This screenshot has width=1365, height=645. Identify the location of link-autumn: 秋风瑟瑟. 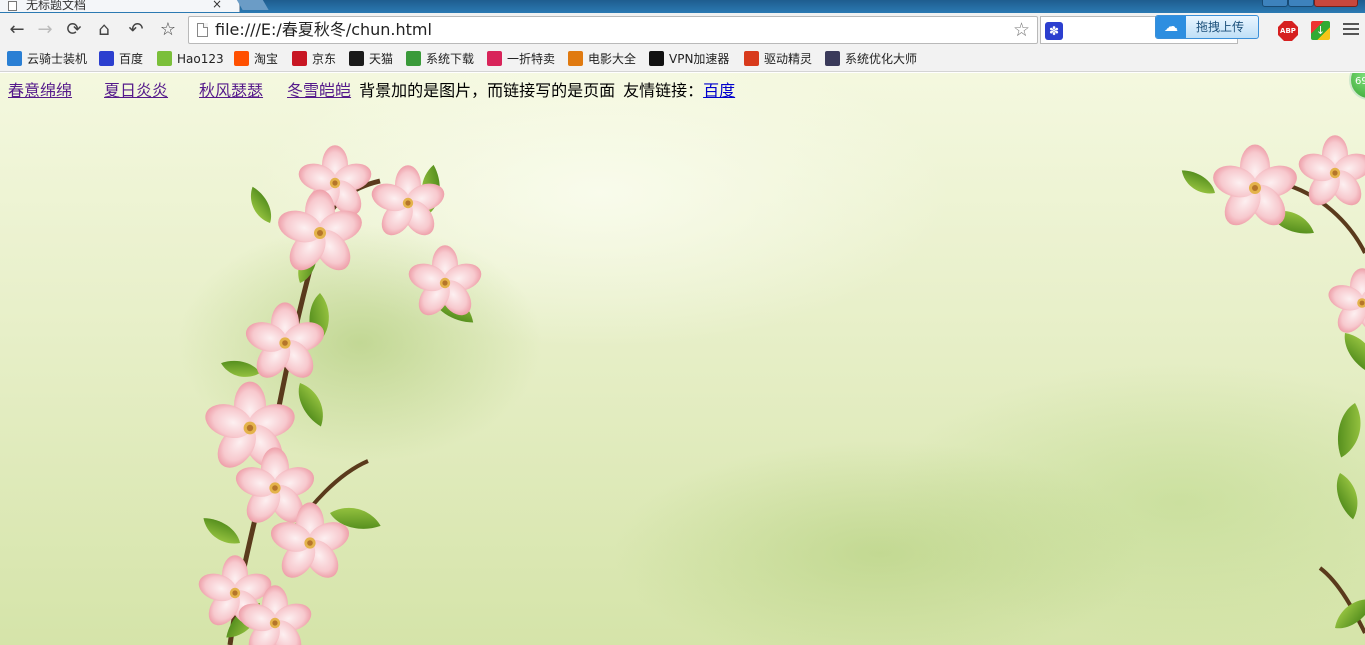
(231, 90).